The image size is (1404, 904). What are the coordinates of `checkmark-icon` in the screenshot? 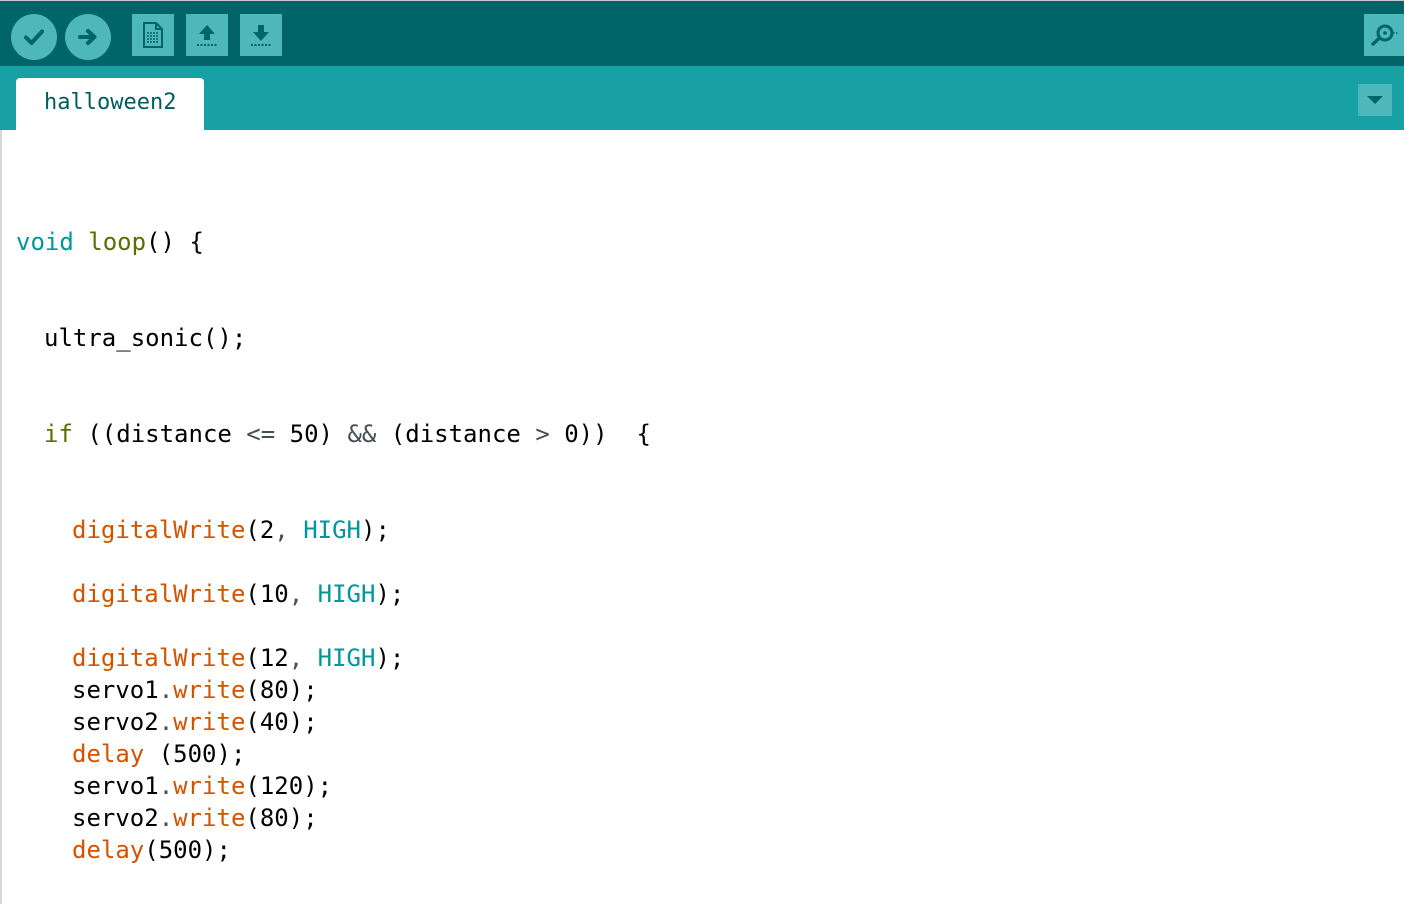 It's located at (34, 37).